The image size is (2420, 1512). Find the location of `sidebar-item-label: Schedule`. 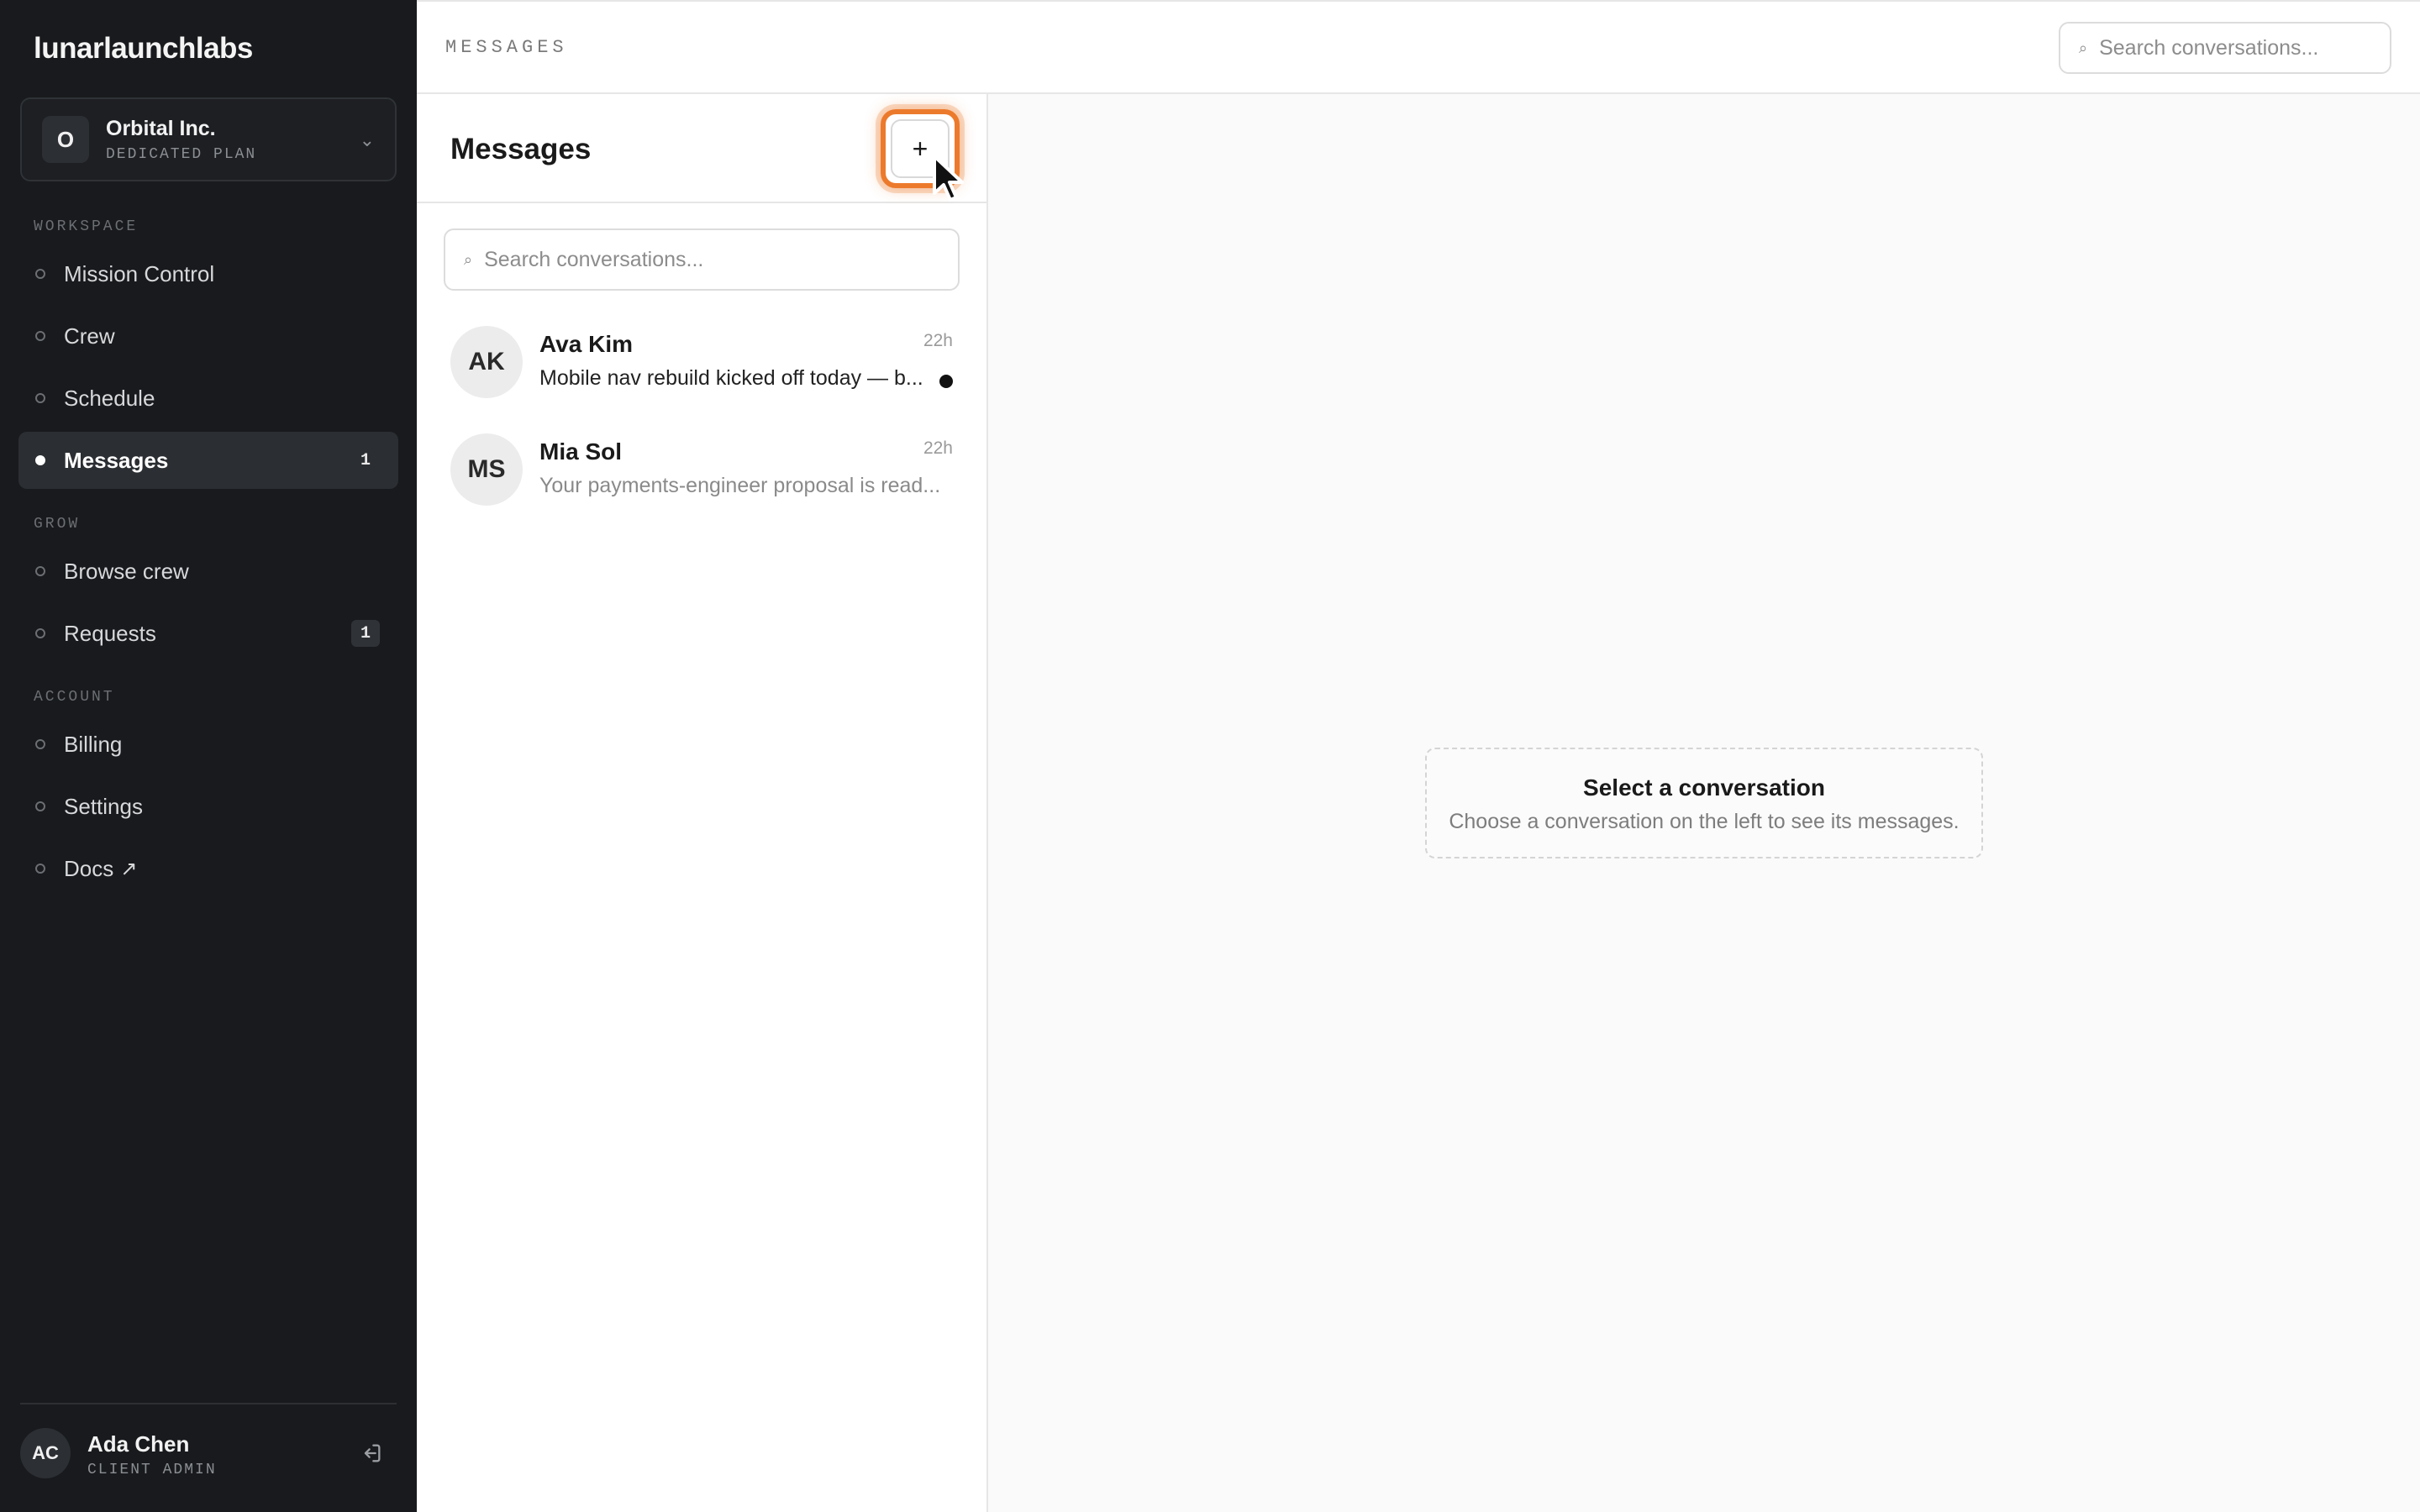

sidebar-item-label: Schedule is located at coordinates (109, 398).